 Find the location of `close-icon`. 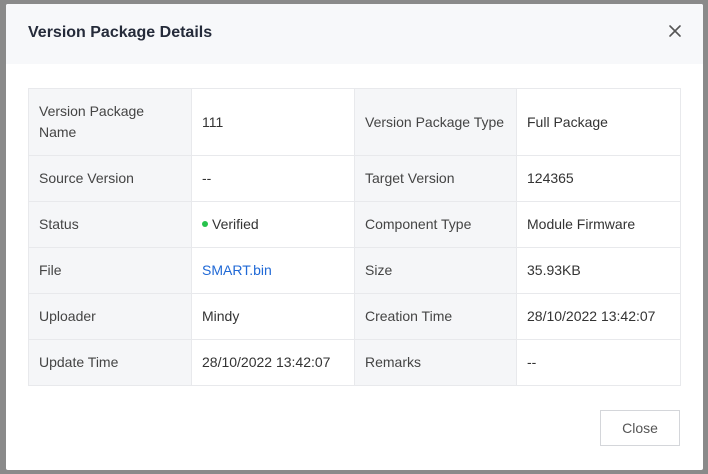

close-icon is located at coordinates (675, 31).